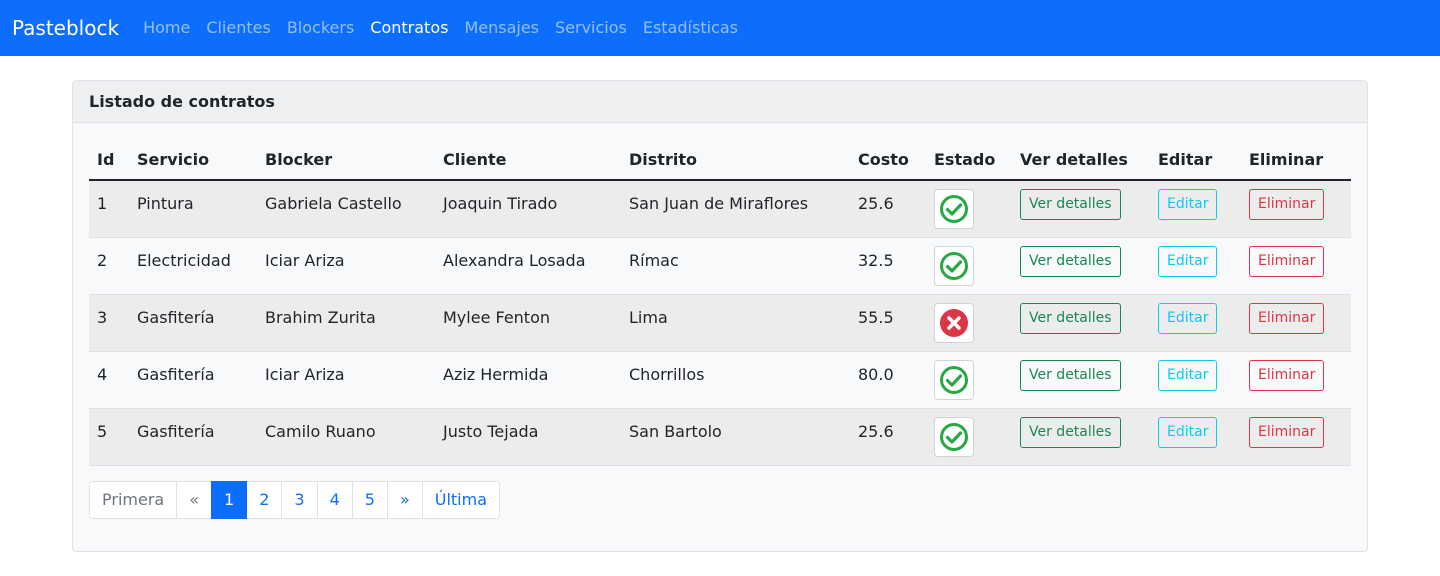 This screenshot has width=1440, height=576. Describe the element at coordinates (65, 28) in the screenshot. I see `brand-link: Pasteblock` at that location.